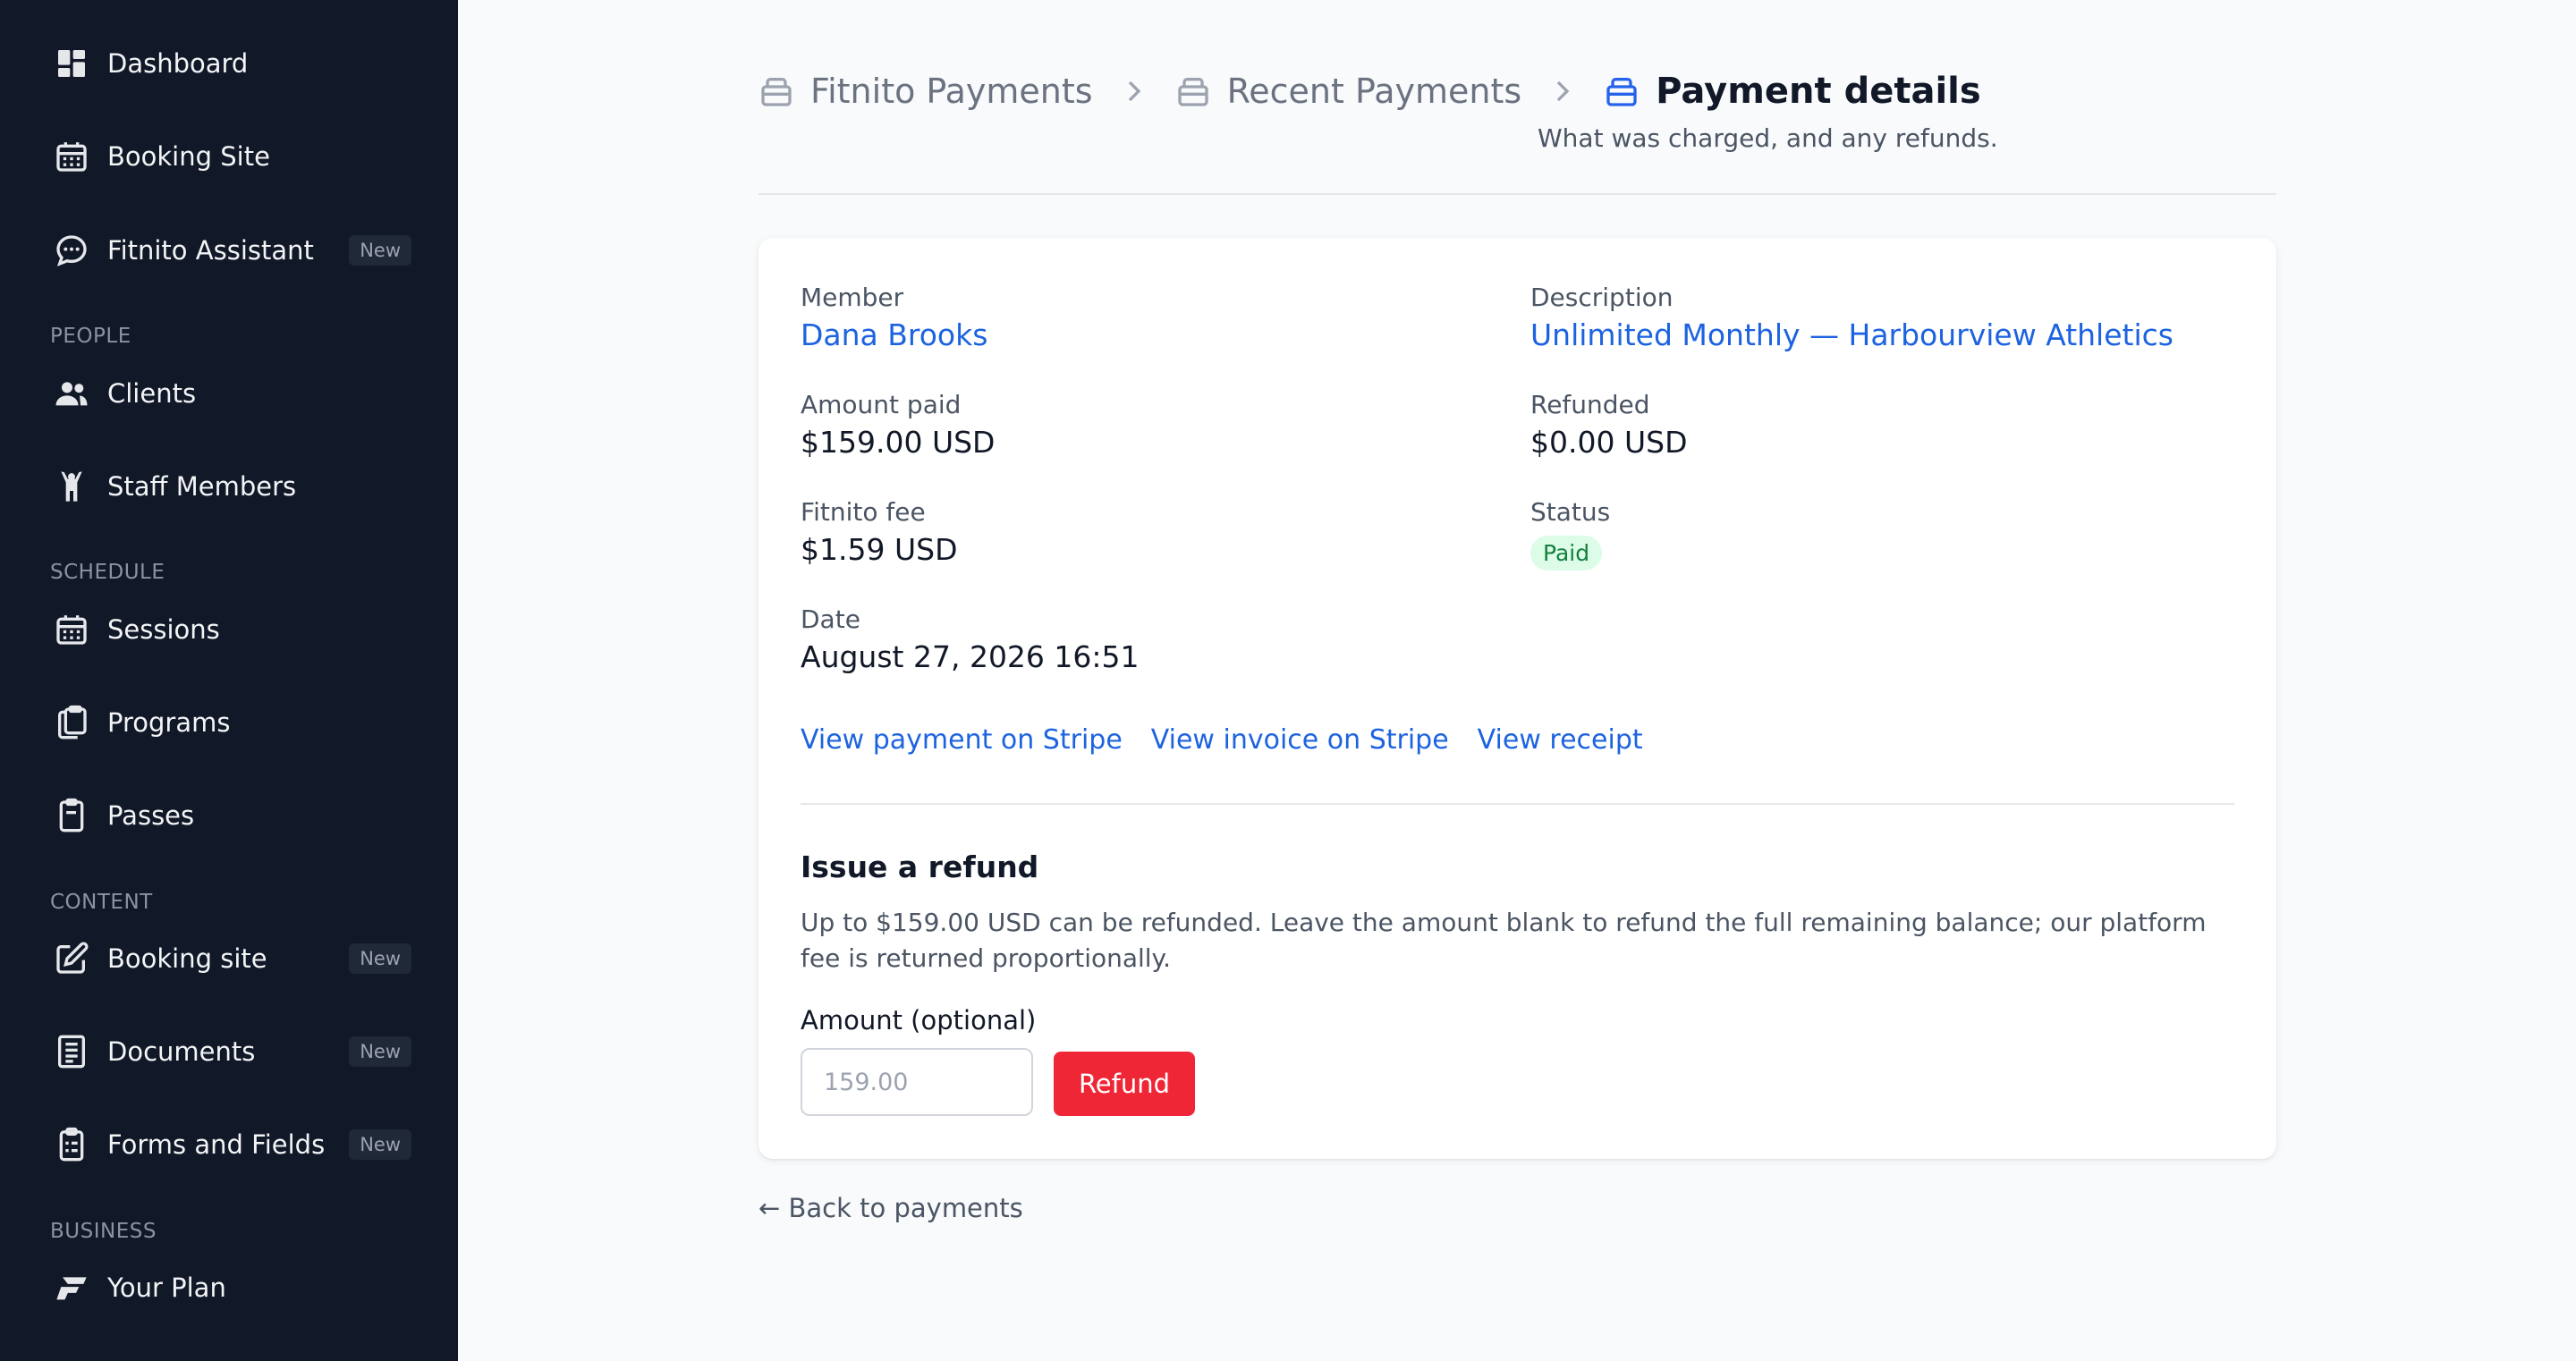 The height and width of the screenshot is (1361, 2576). I want to click on sidebar-item-fitnito-assistant: Fitnito Assistant New, so click(231, 250).